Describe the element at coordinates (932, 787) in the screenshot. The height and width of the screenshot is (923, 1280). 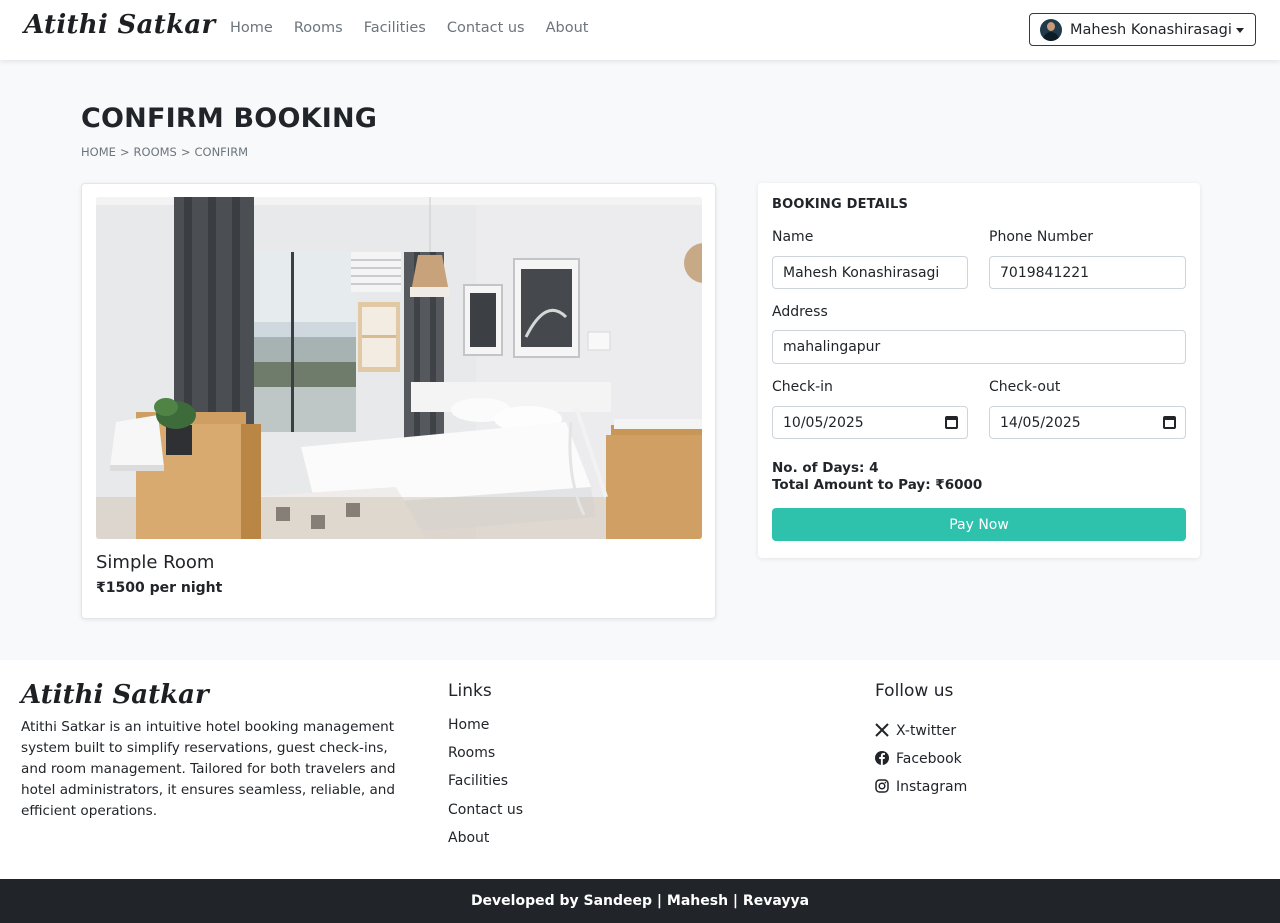
I see `social-label-instagram: Instagram` at that location.